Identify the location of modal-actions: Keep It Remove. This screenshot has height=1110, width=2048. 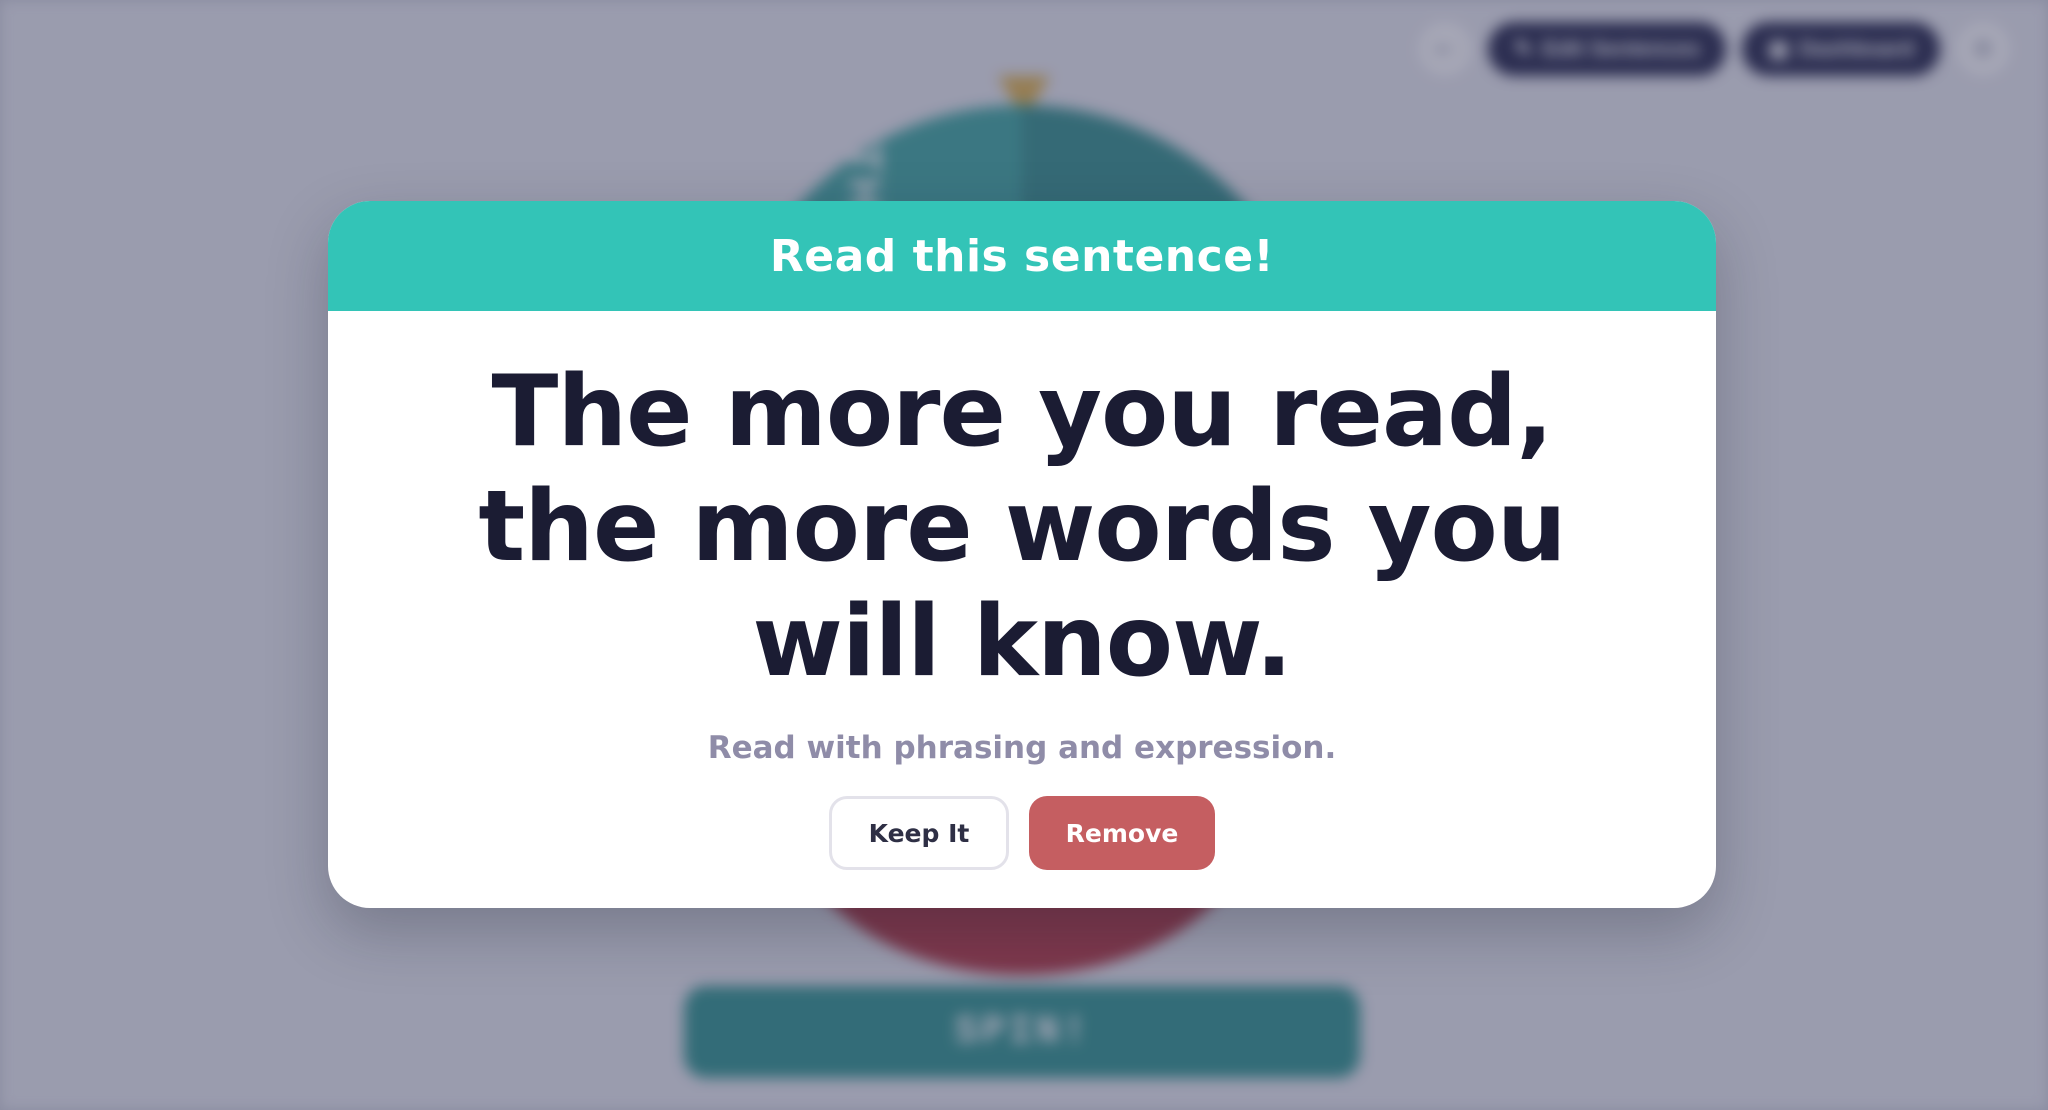
(1022, 833).